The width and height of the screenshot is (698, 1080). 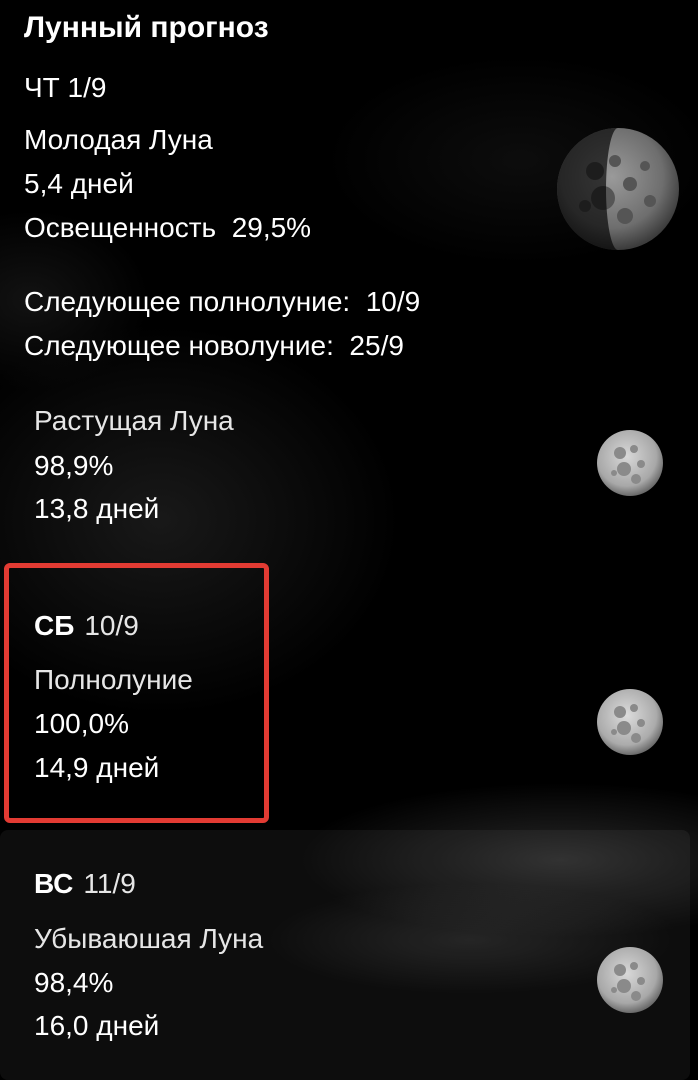 What do you see at coordinates (97, 1025) in the screenshot?
I see `forecast-moon-age: 16,0 дней` at bounding box center [97, 1025].